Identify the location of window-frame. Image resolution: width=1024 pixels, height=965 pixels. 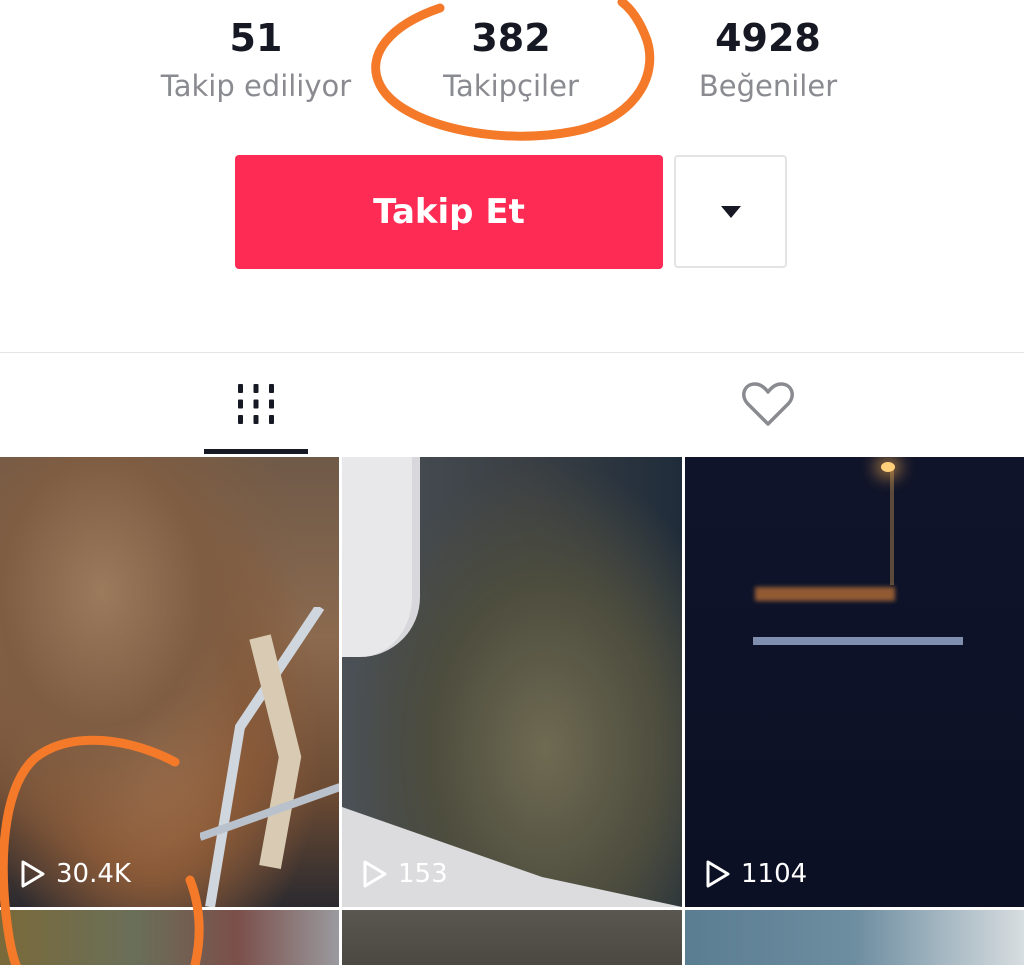
(858, 596).